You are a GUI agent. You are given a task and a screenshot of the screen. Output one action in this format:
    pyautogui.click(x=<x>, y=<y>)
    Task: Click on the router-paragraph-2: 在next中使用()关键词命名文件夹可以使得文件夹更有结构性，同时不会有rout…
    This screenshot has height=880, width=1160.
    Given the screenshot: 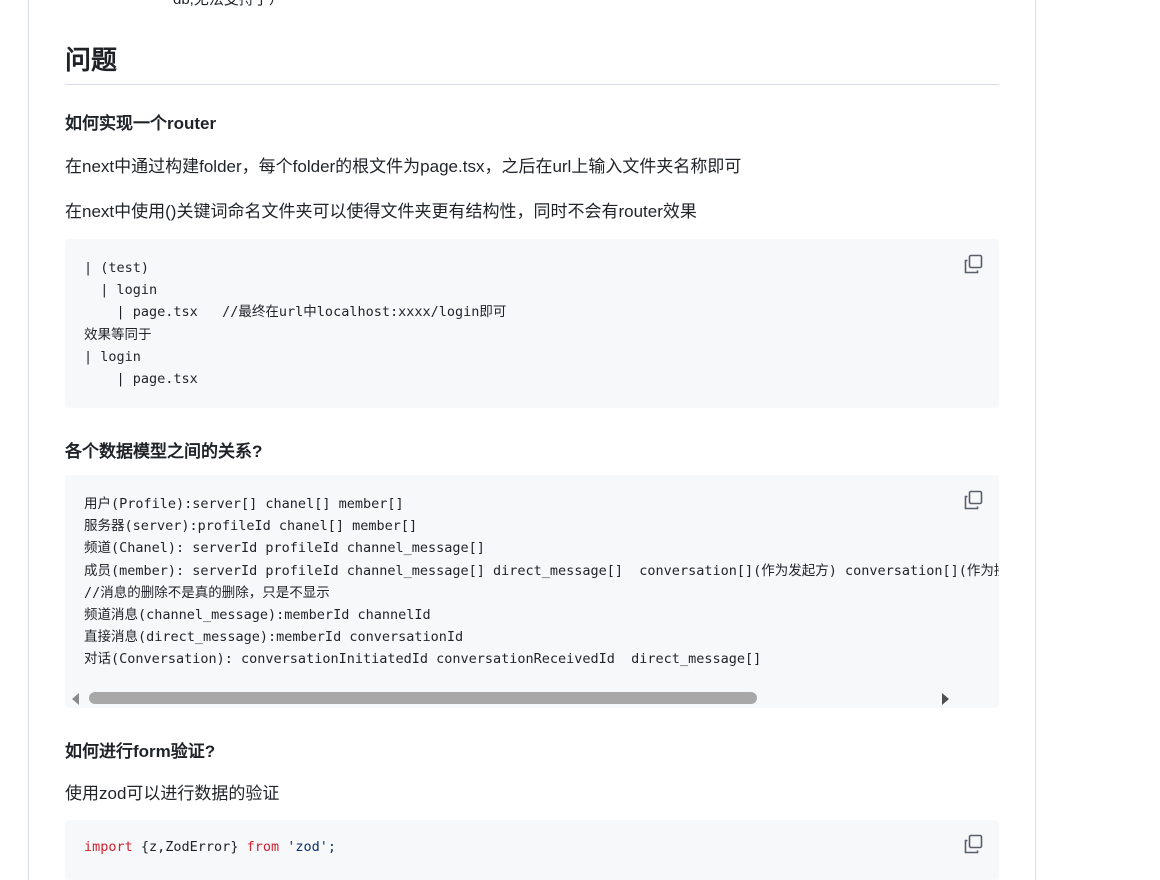 What is the action you would take?
    pyautogui.click(x=381, y=211)
    